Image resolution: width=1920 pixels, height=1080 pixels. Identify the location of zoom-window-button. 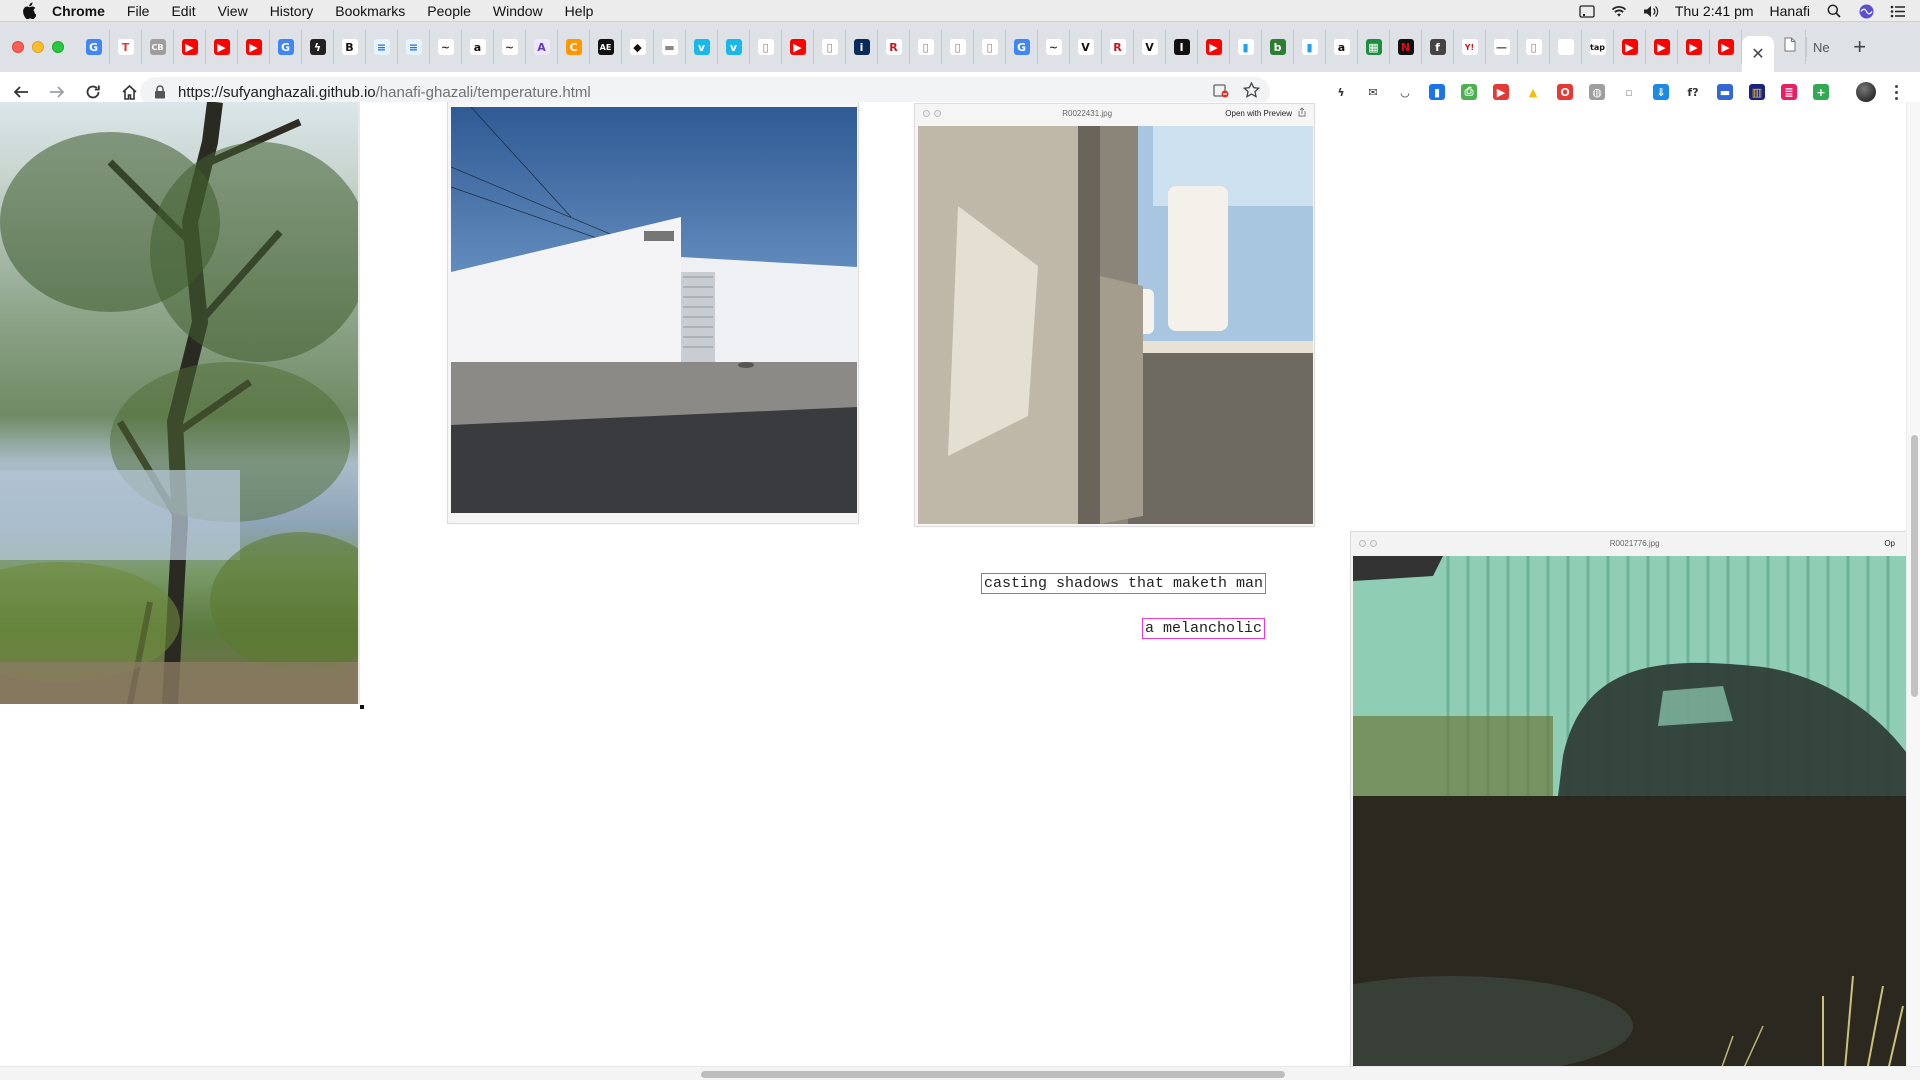
(58, 47).